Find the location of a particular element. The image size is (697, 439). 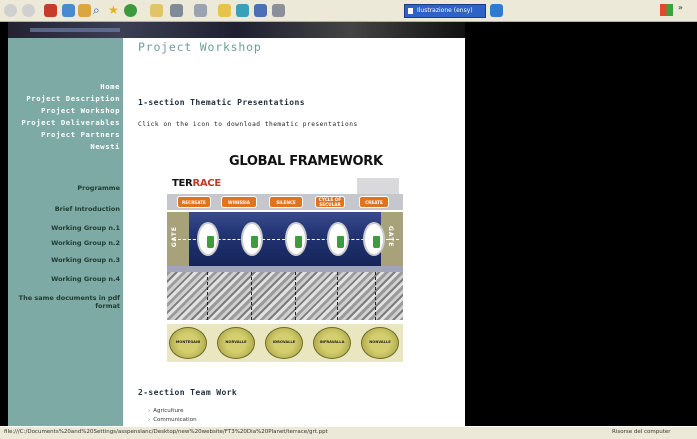

folder-icon is located at coordinates (224, 10).